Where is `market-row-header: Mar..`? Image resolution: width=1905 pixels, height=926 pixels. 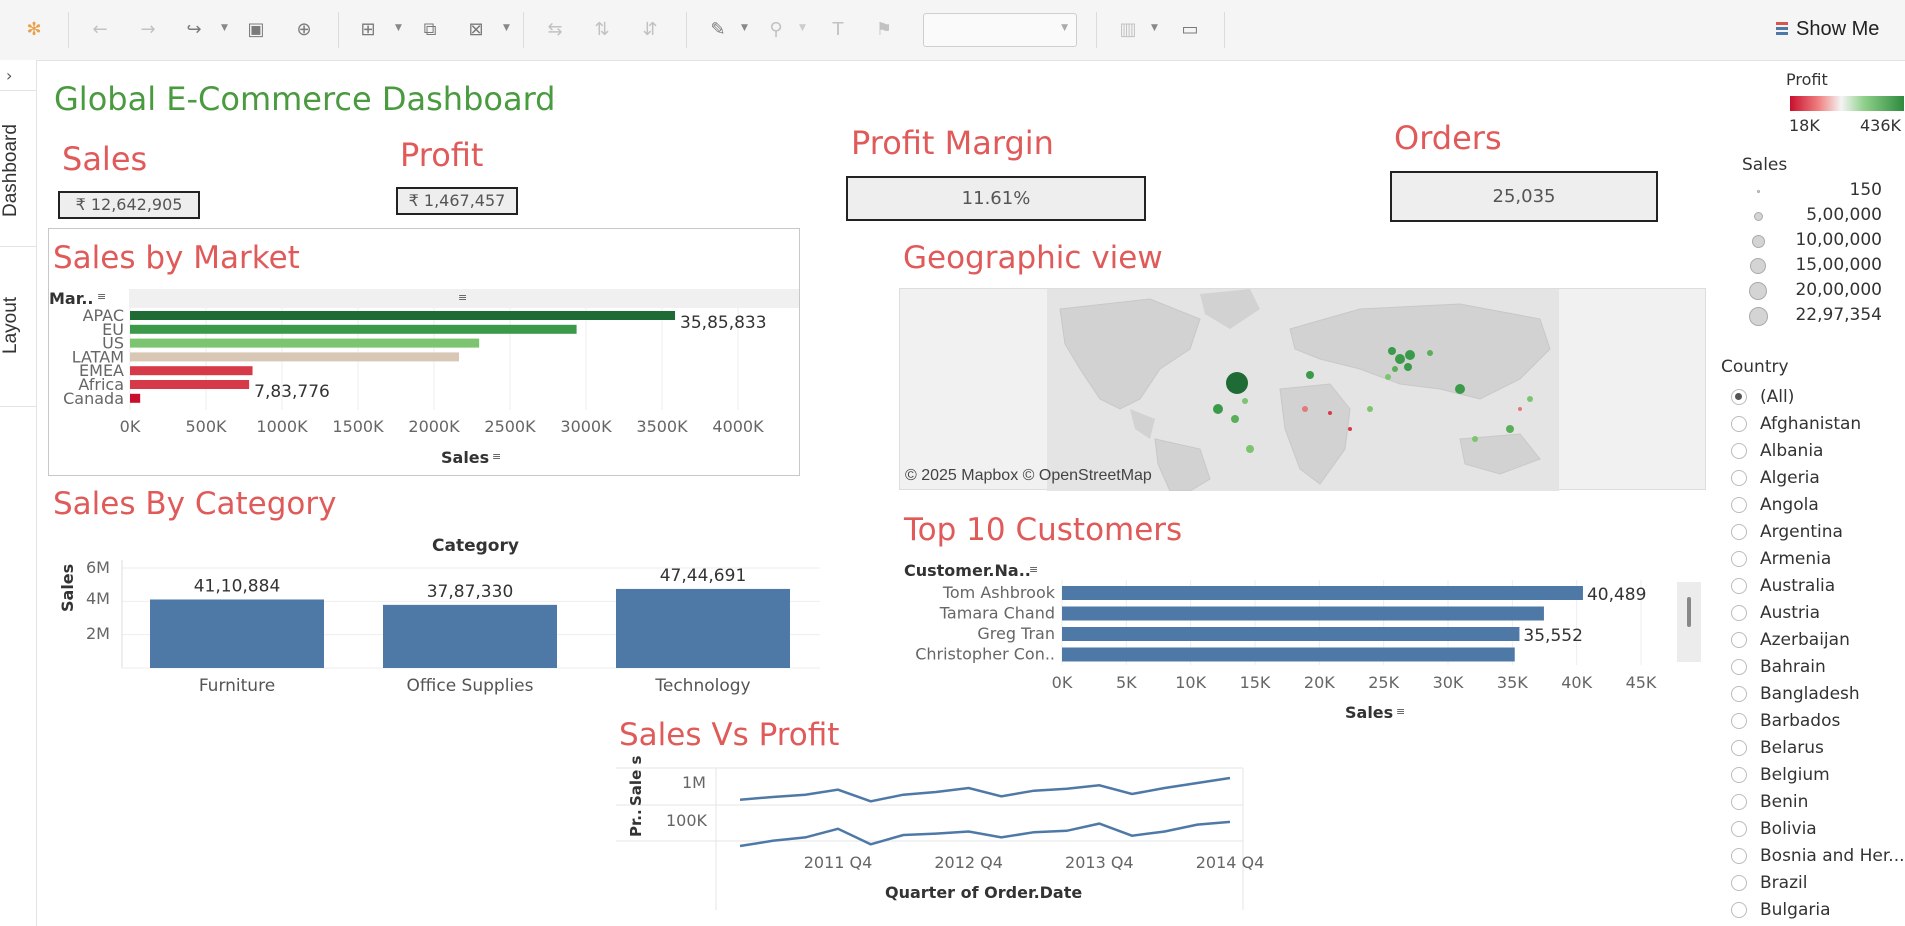
market-row-header: Mar.. is located at coordinates (71, 298).